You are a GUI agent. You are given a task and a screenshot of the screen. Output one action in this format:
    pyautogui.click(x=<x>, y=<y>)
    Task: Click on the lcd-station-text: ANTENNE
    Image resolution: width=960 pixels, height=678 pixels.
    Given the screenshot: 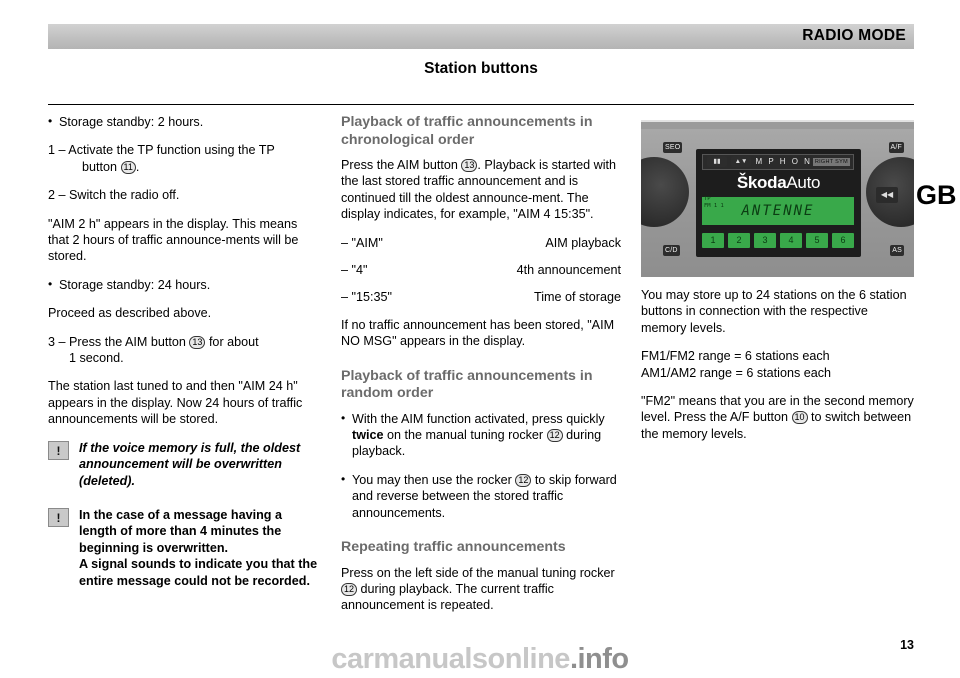 What is the action you would take?
    pyautogui.click(x=778, y=211)
    